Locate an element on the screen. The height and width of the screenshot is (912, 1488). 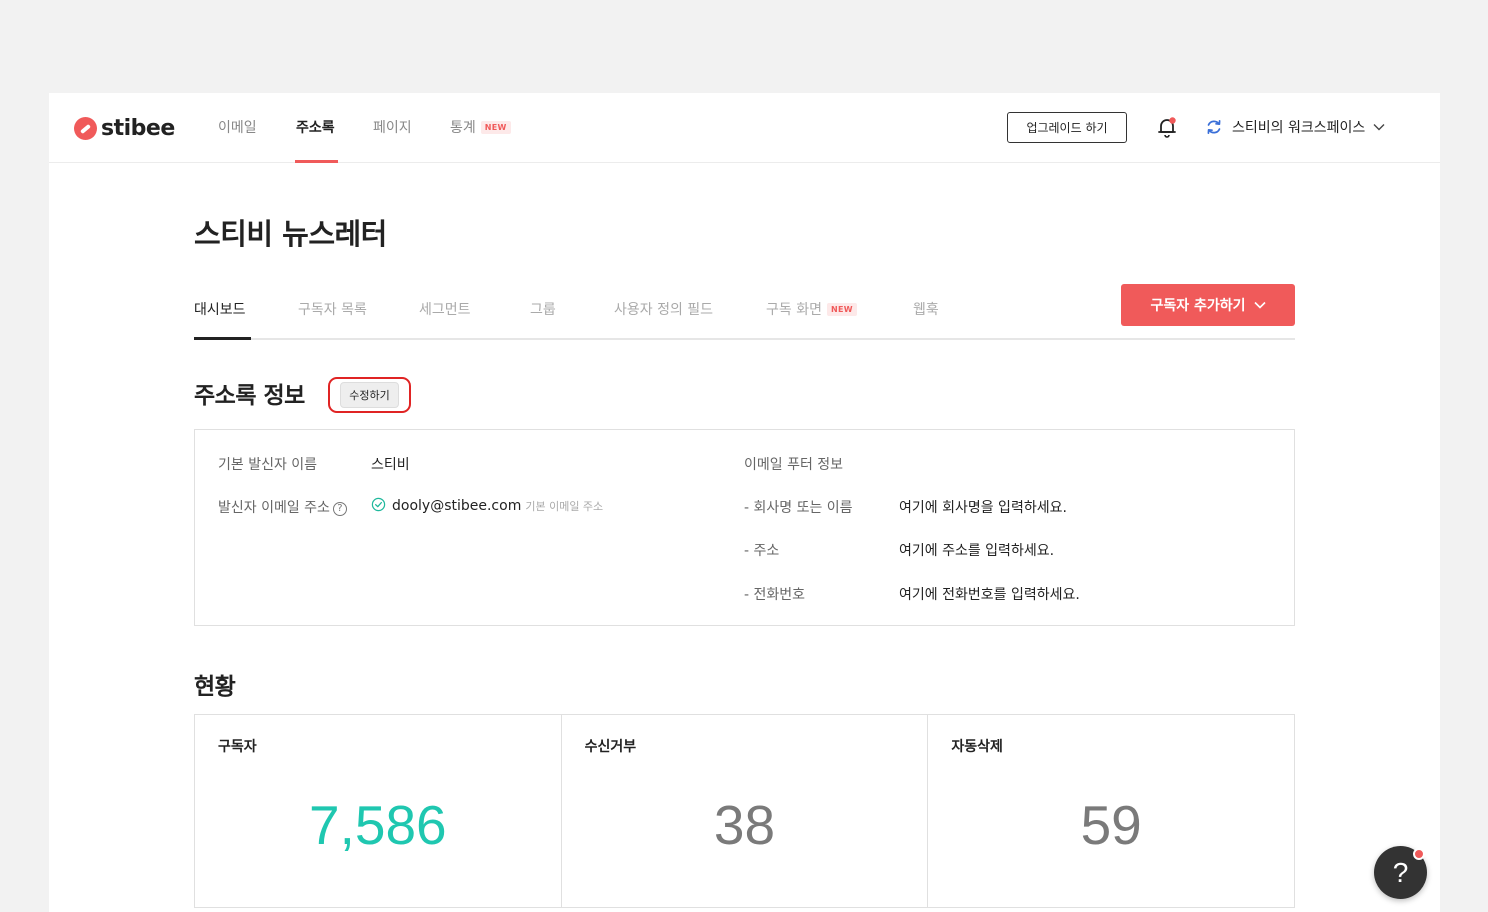
bell-icon is located at coordinates (1167, 127).